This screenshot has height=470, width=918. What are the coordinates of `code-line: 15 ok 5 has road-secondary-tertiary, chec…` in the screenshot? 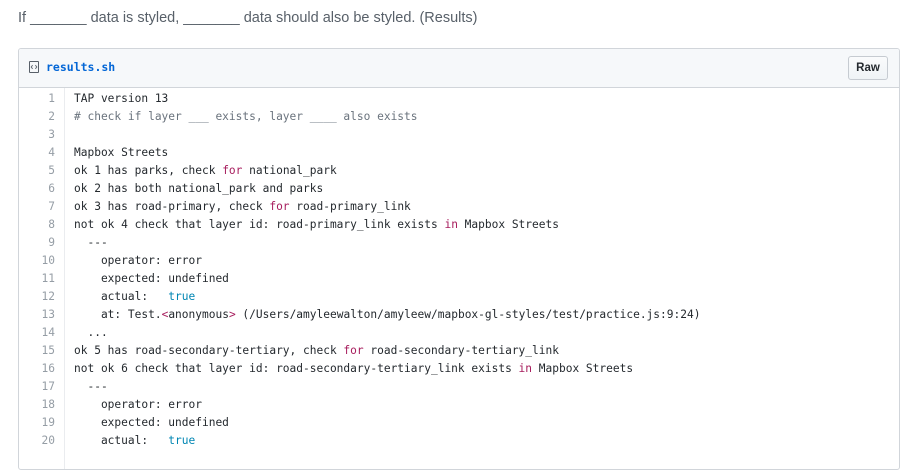 It's located at (459, 351).